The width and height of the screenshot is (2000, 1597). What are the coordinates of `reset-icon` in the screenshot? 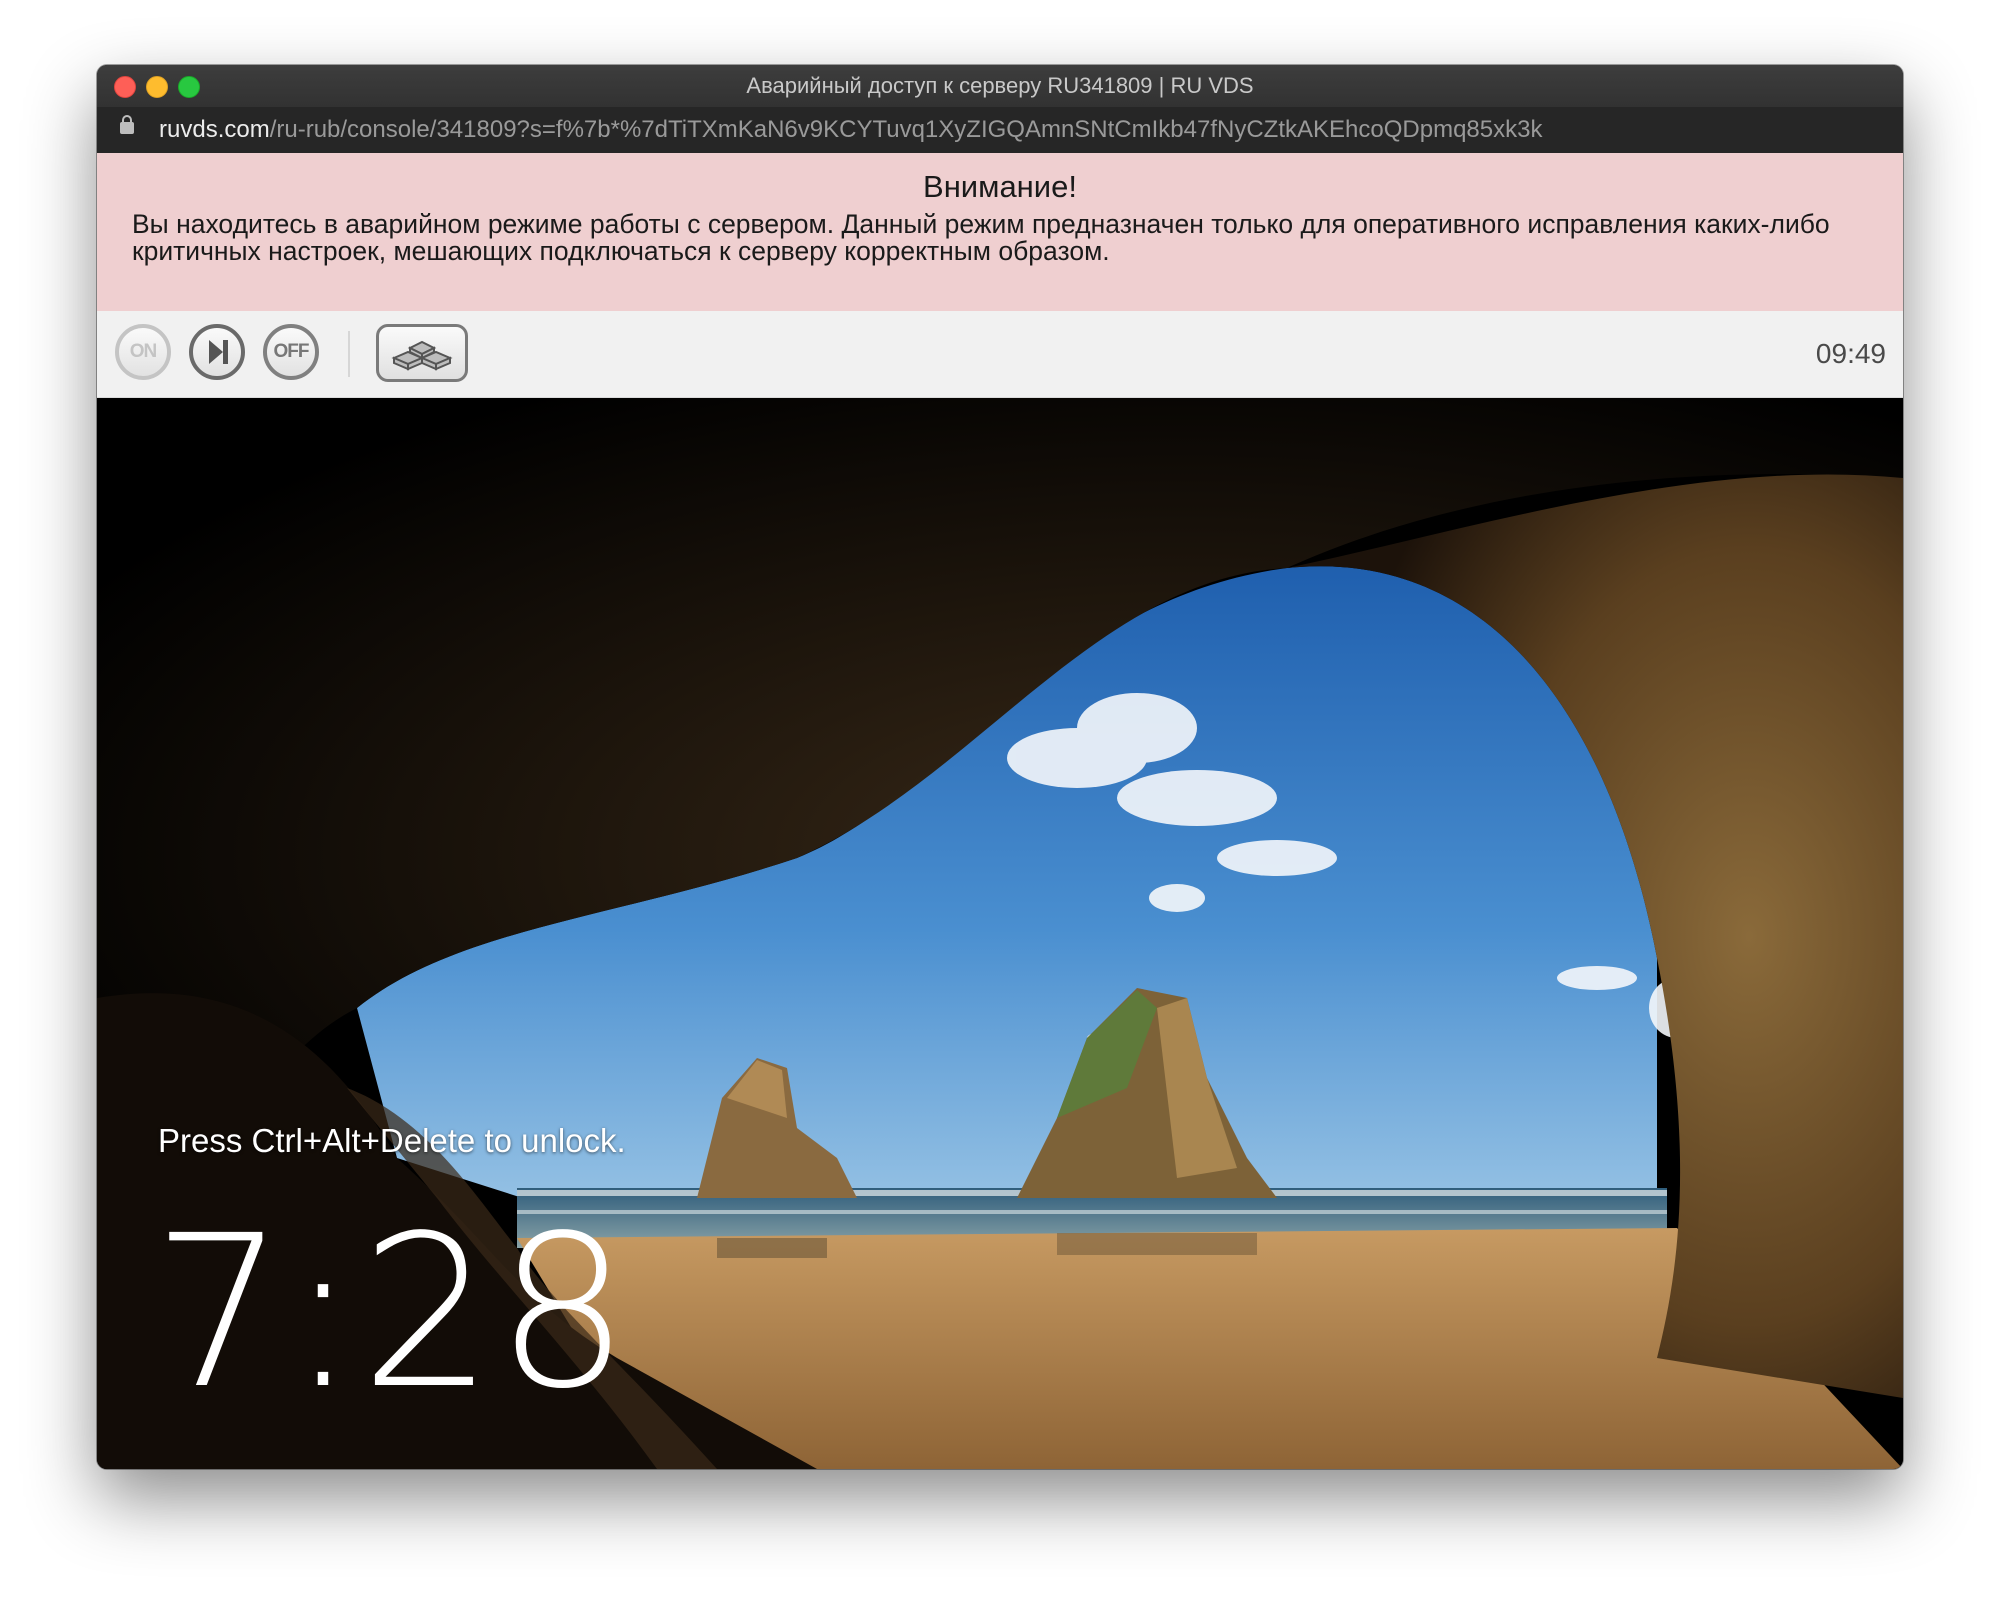 It's located at (218, 352).